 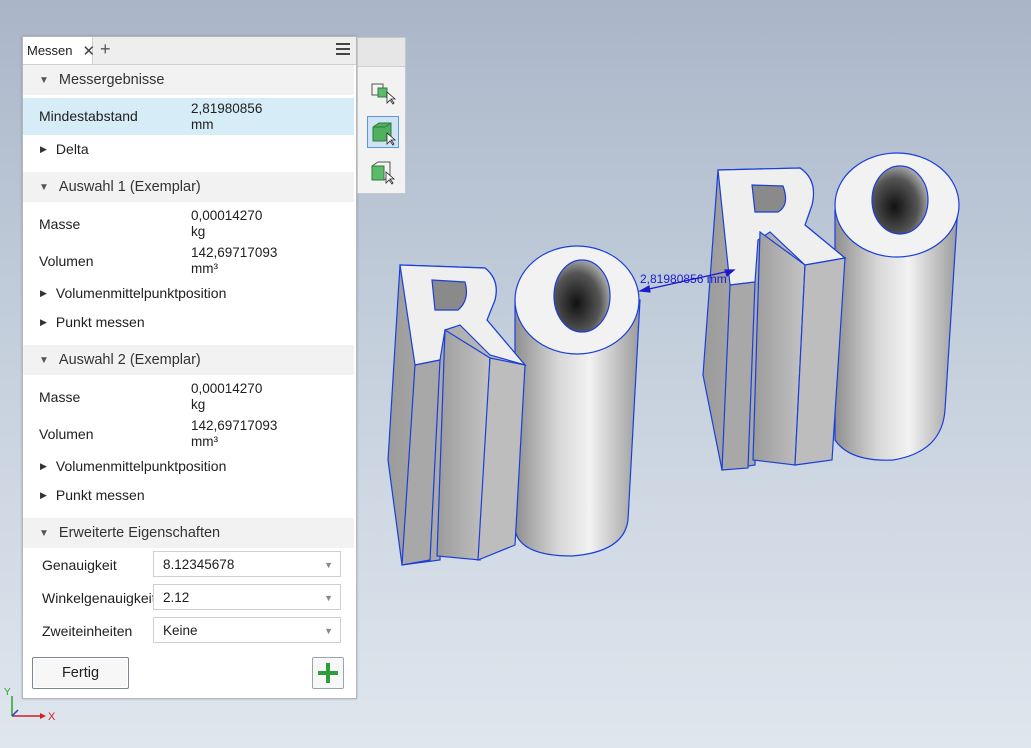 I want to click on dimension-label: 2,81980856 mm, so click(x=683, y=279).